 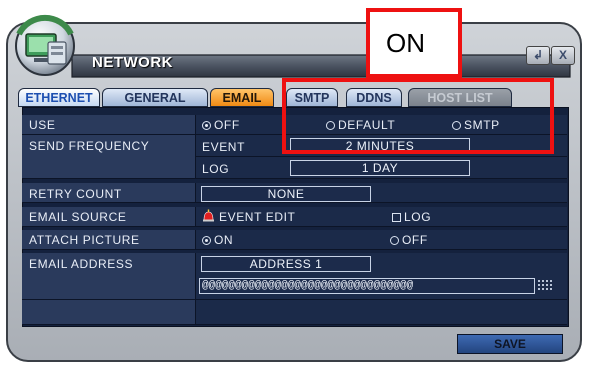 What do you see at coordinates (132, 62) in the screenshot?
I see `window-title: NETWORK` at bounding box center [132, 62].